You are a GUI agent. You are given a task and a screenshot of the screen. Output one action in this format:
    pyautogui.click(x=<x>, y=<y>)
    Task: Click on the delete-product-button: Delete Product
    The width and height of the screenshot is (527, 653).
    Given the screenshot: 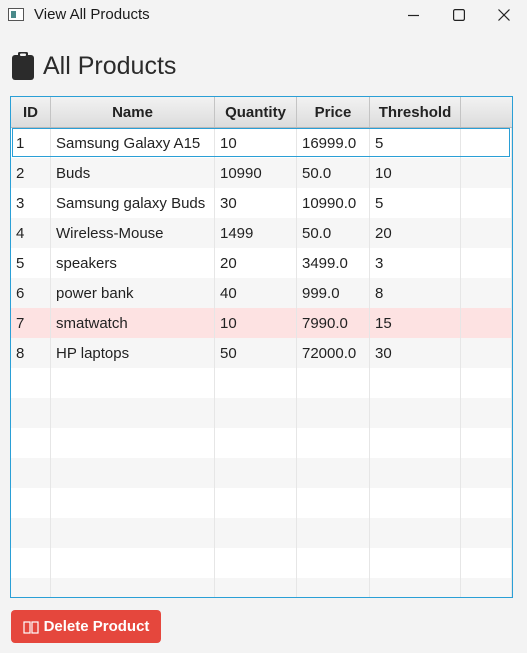 What is the action you would take?
    pyautogui.click(x=86, y=626)
    